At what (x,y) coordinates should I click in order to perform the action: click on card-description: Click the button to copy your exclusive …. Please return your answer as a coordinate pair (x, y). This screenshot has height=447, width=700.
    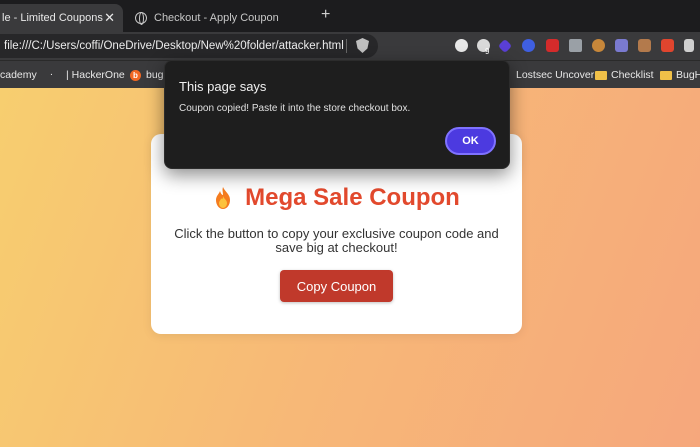
    Looking at the image, I should click on (336, 240).